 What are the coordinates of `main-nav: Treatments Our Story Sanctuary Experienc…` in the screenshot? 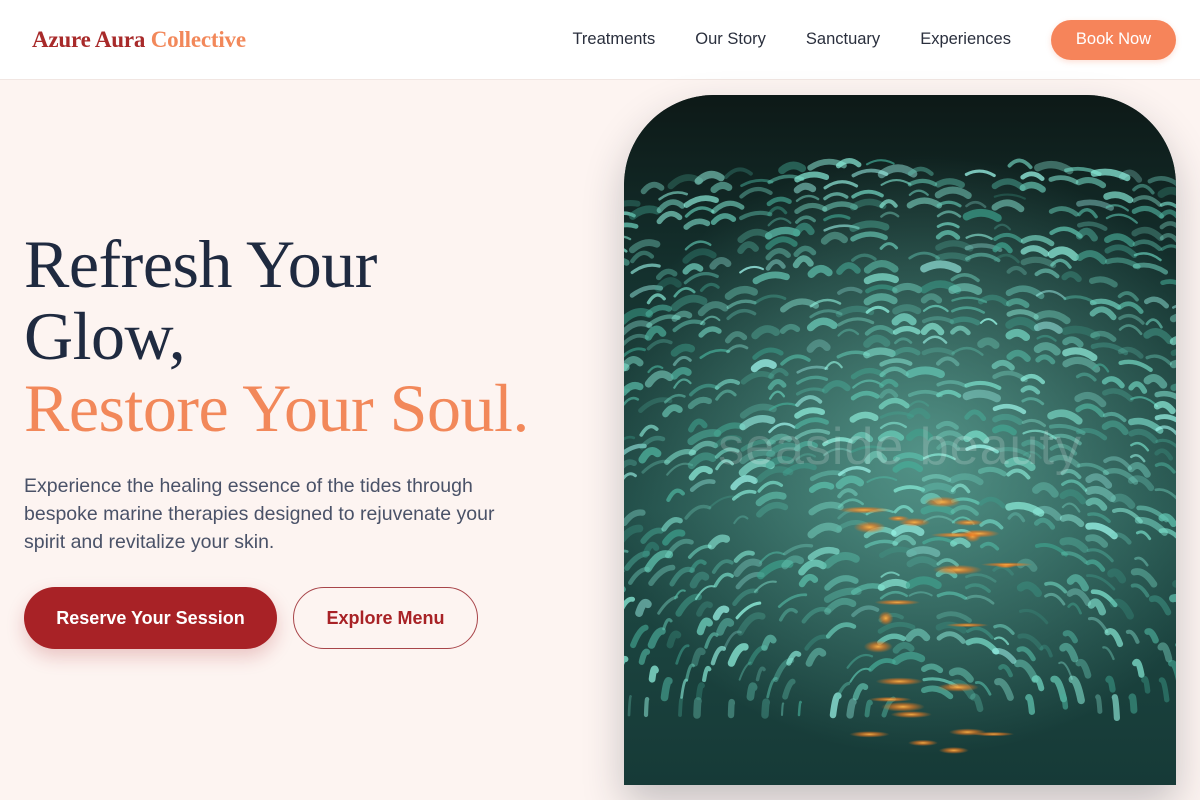 It's located at (874, 39).